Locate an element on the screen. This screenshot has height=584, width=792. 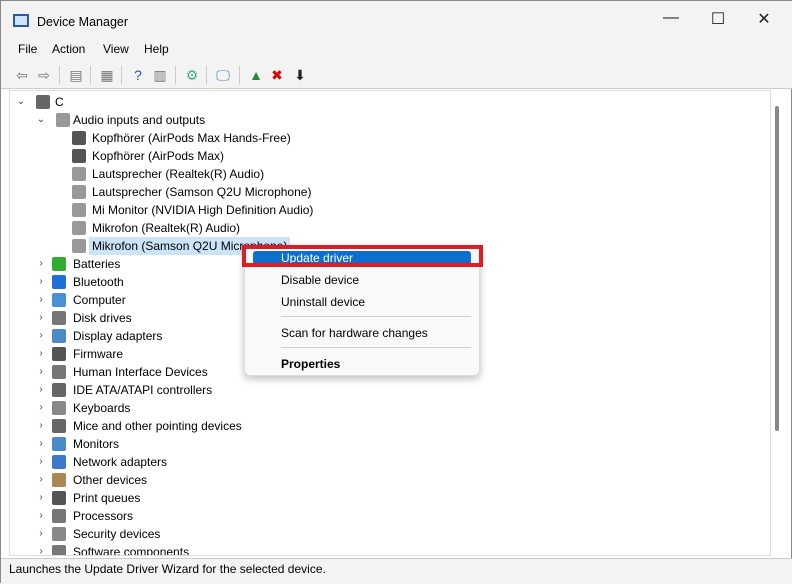
tree-item: Audio inputs and outputs is located at coordinates (139, 120).